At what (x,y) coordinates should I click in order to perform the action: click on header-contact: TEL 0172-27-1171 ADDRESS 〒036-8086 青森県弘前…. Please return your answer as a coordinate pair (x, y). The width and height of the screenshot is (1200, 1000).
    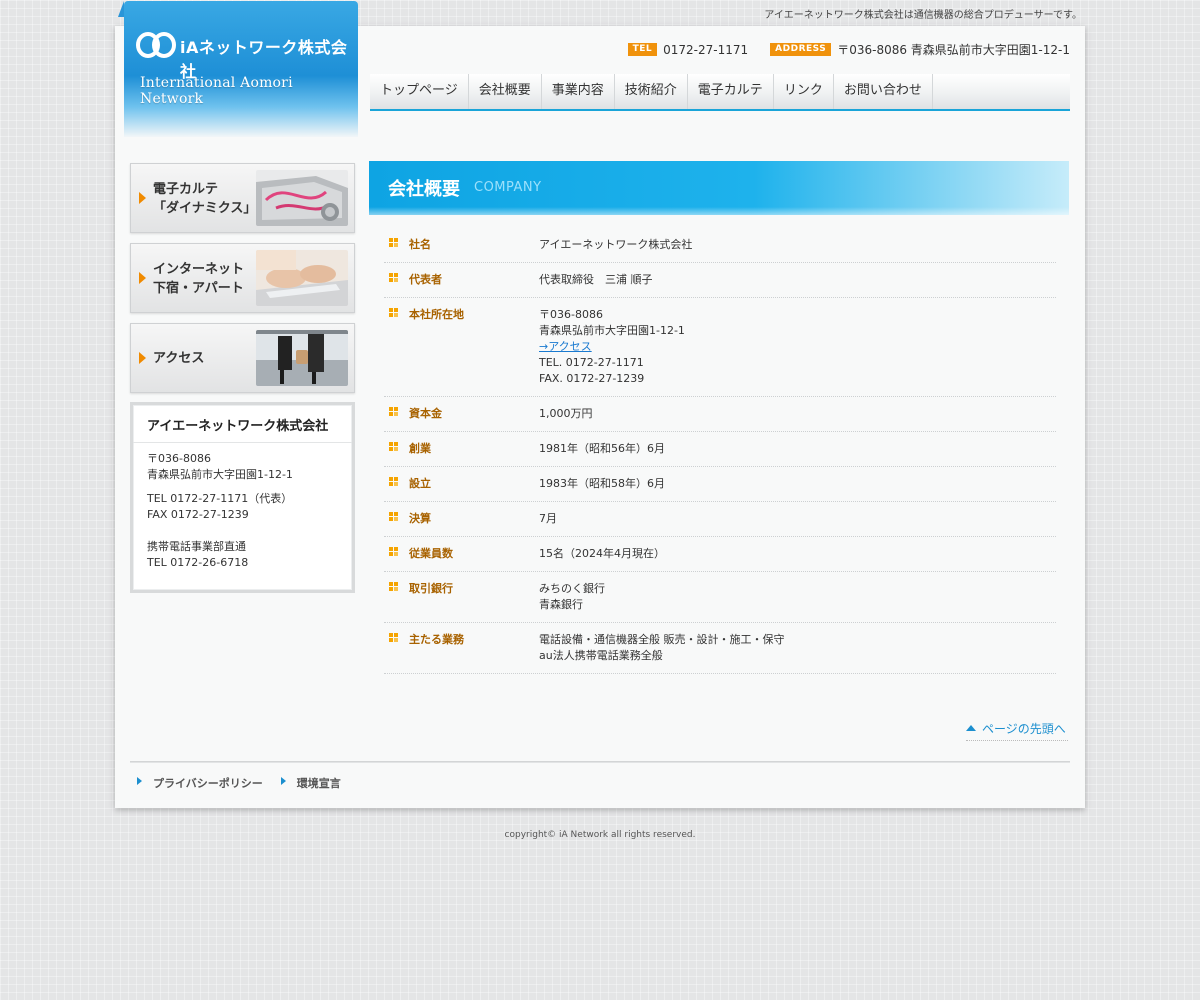
    Looking at the image, I should click on (848, 49).